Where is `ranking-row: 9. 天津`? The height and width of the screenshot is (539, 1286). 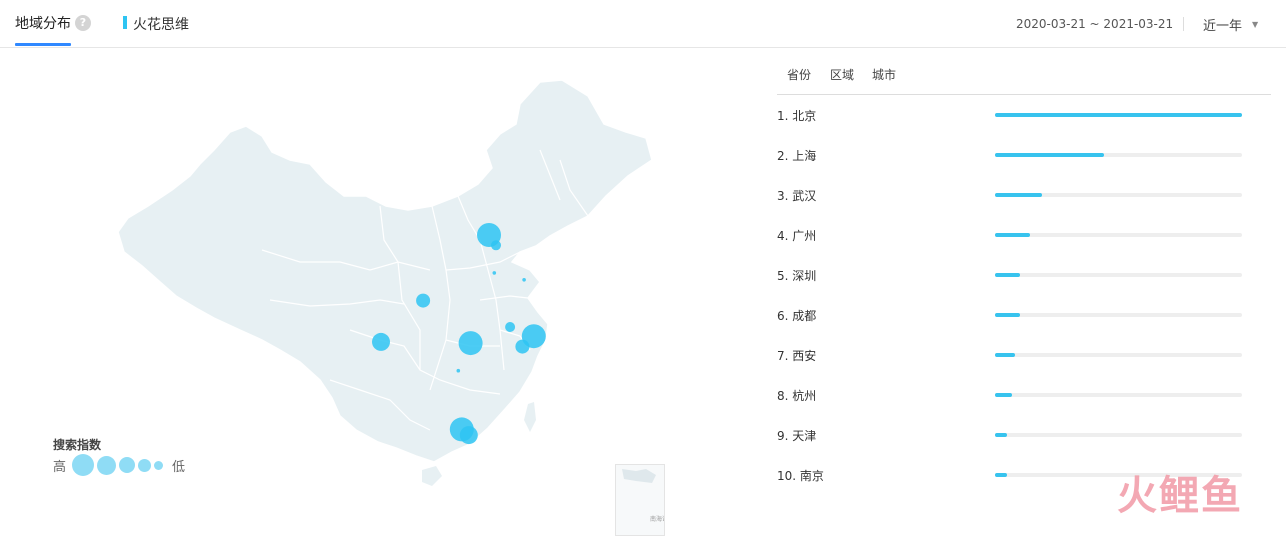 ranking-row: 9. 天津 is located at coordinates (1012, 435).